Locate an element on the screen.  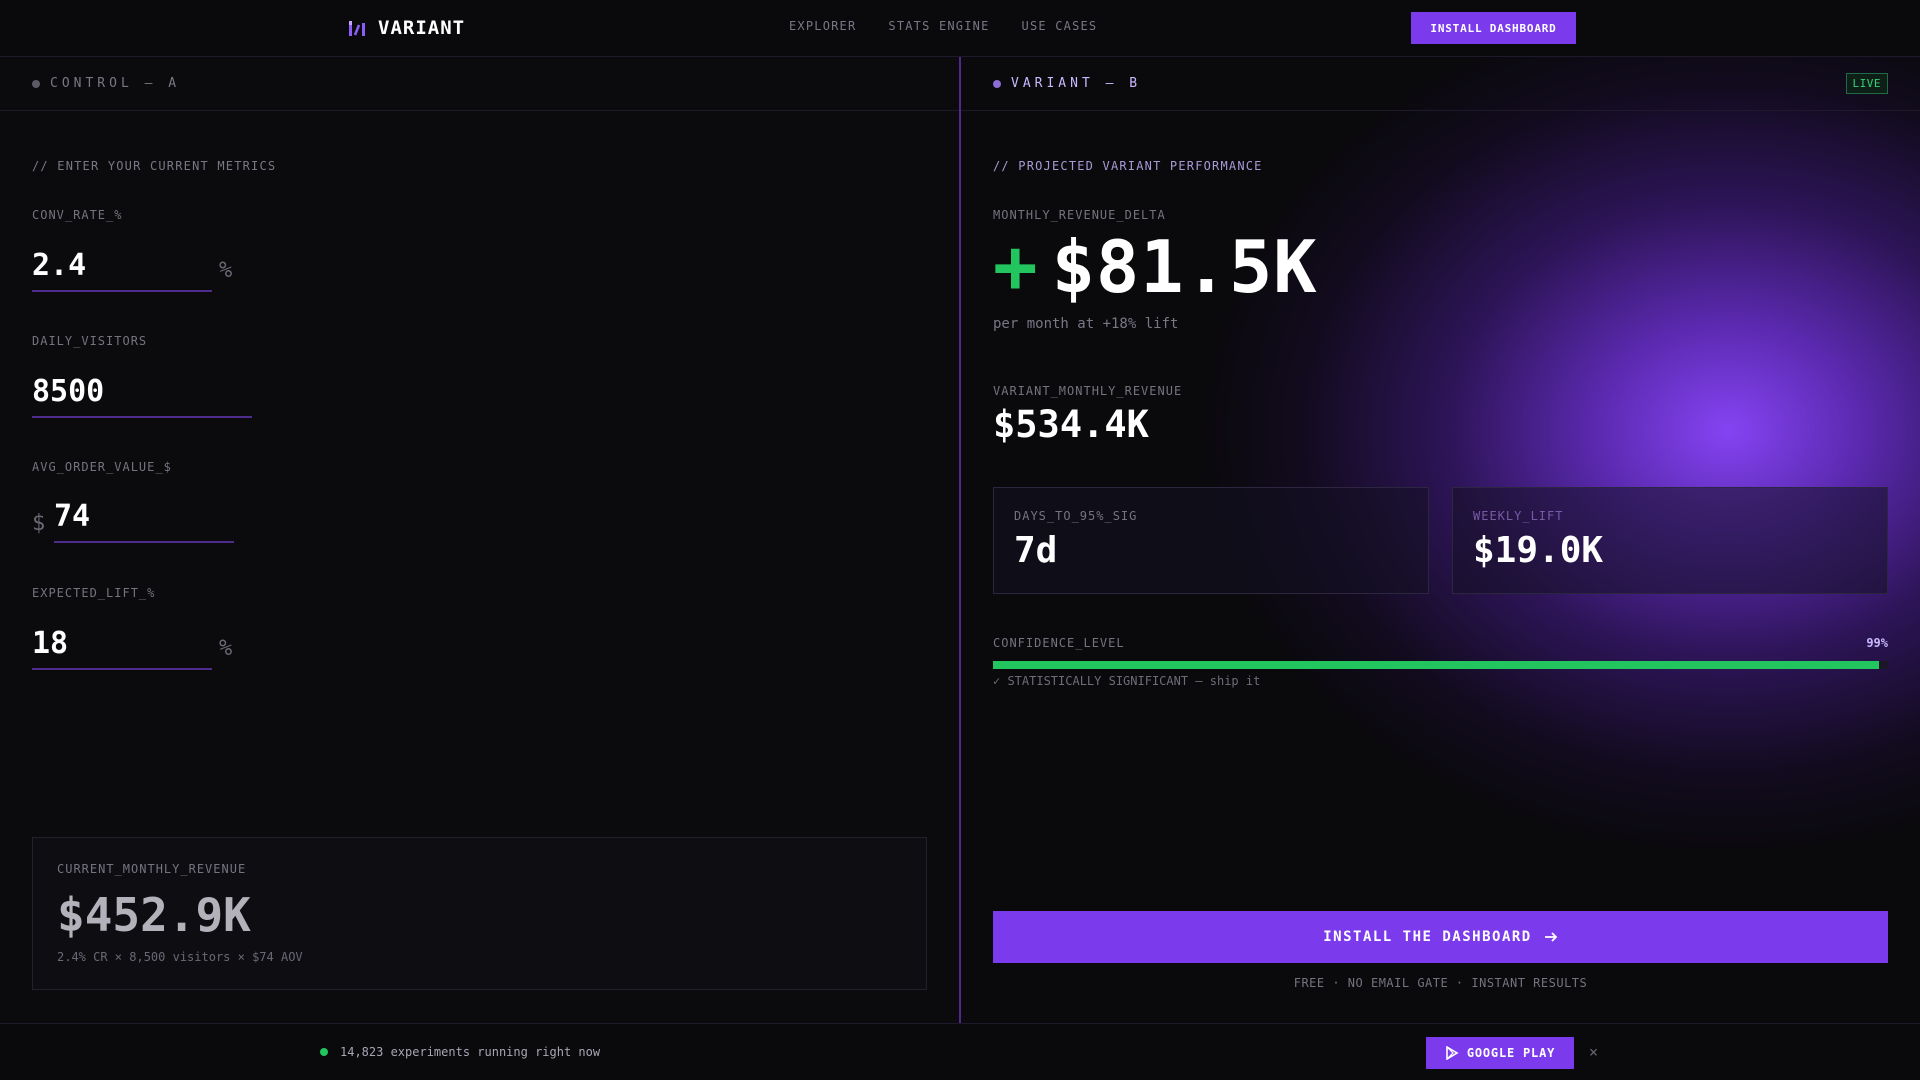
aov-label: AVG_ORDER_VALUE_$ is located at coordinates (102, 467).